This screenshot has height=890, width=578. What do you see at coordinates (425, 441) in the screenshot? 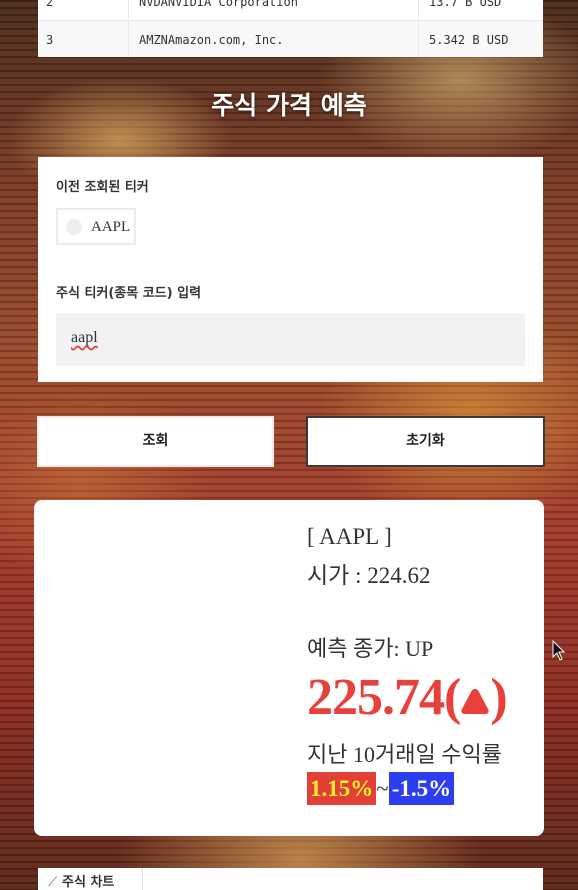
I see `reset-button: 초기화` at bounding box center [425, 441].